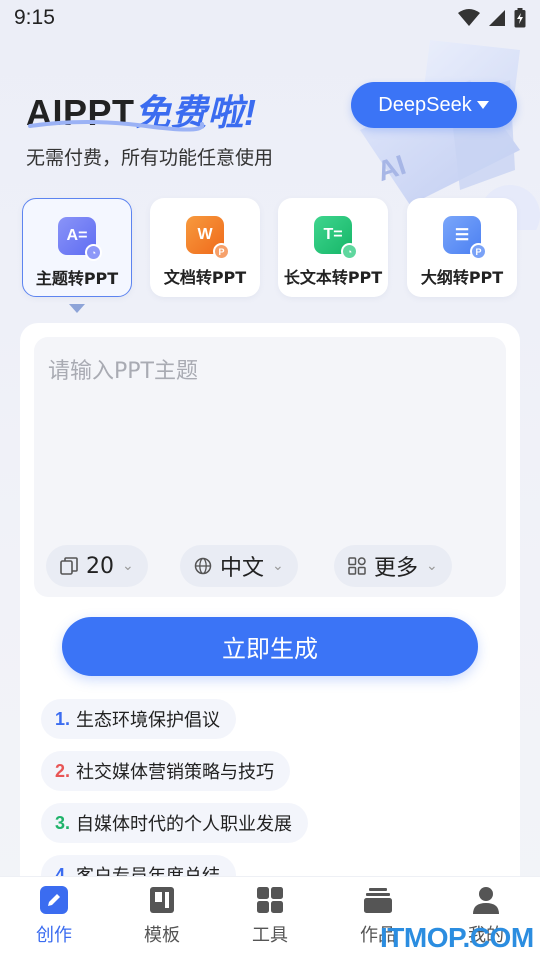 The image size is (540, 960). I want to click on pages-icon, so click(69, 566).